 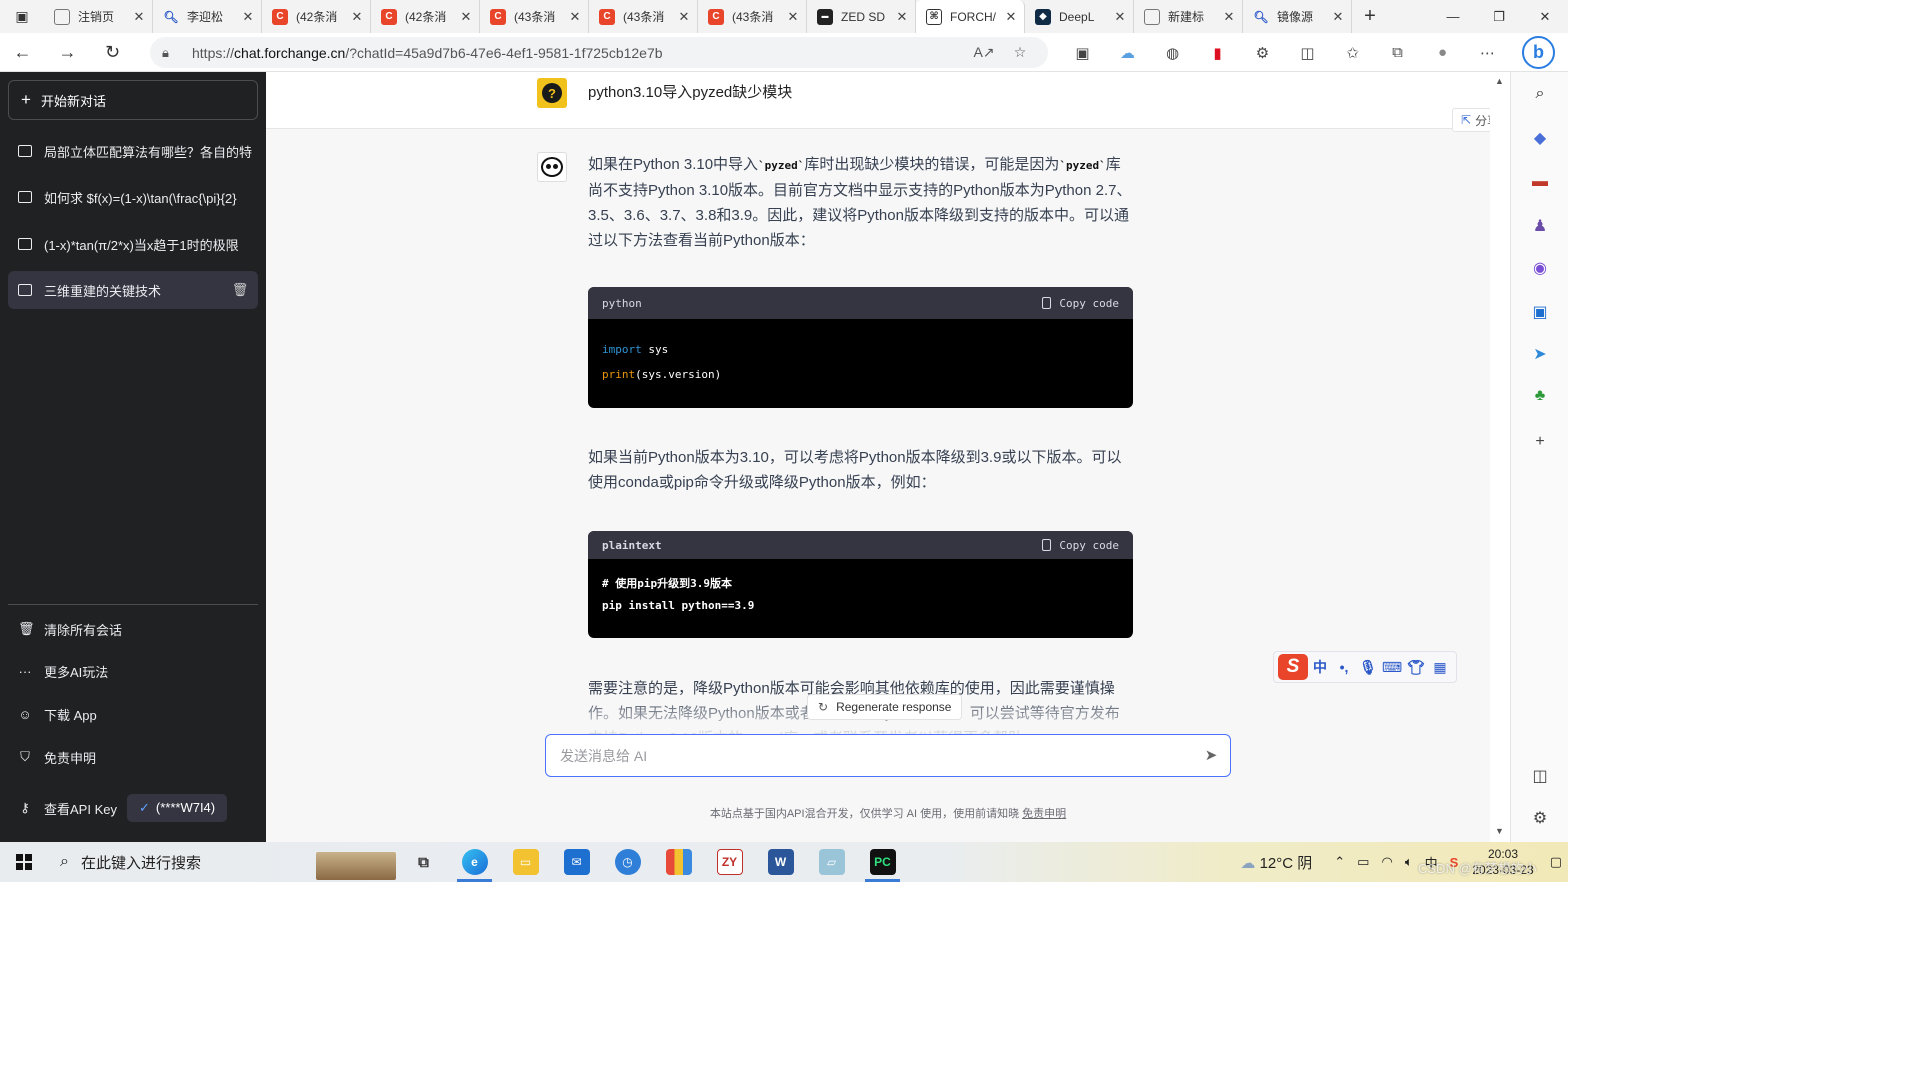 I want to click on tab-actions-icon: ▣, so click(x=22, y=16).